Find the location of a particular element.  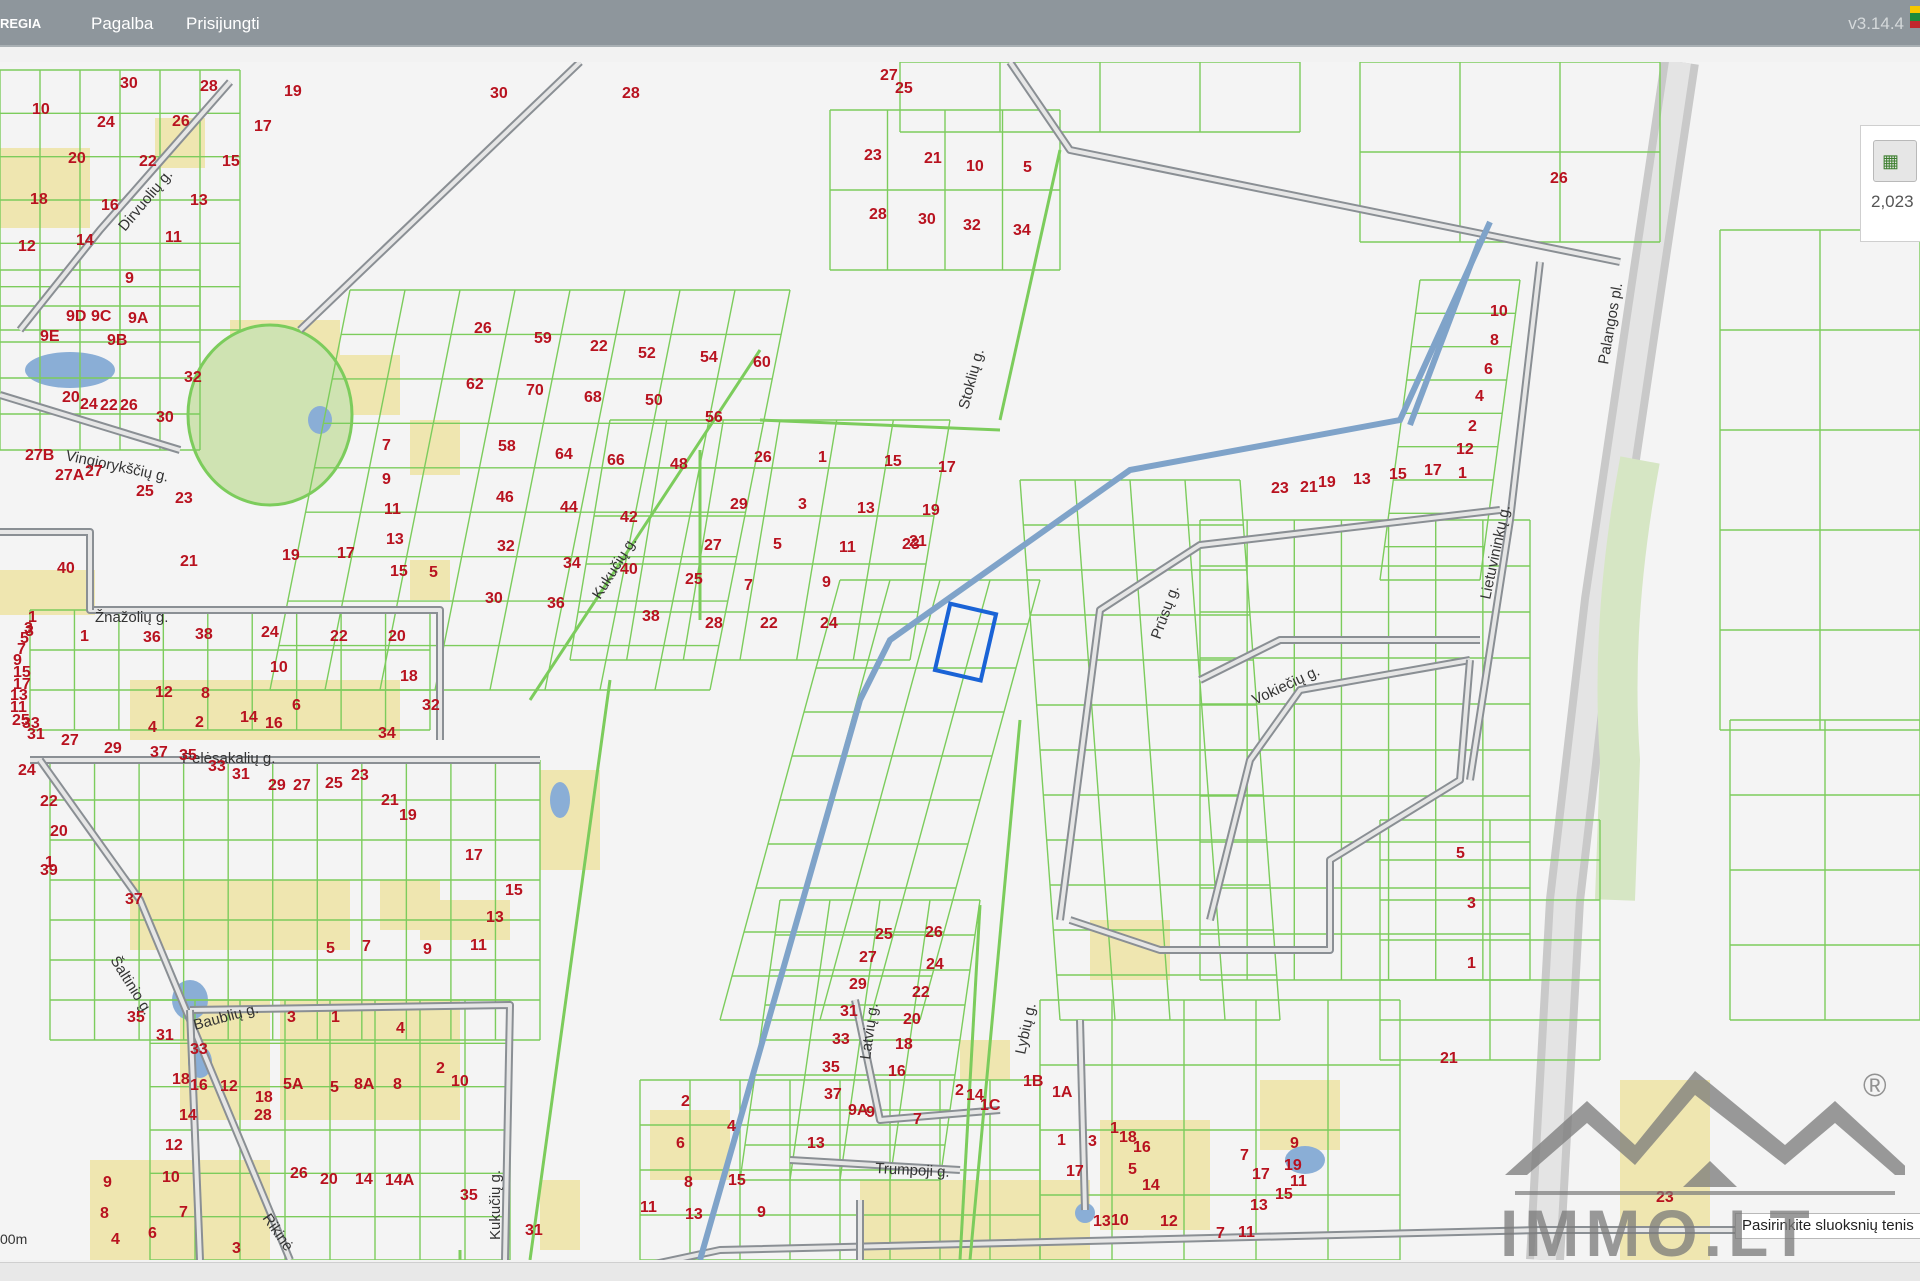

parcel-number: 58 is located at coordinates (507, 446).